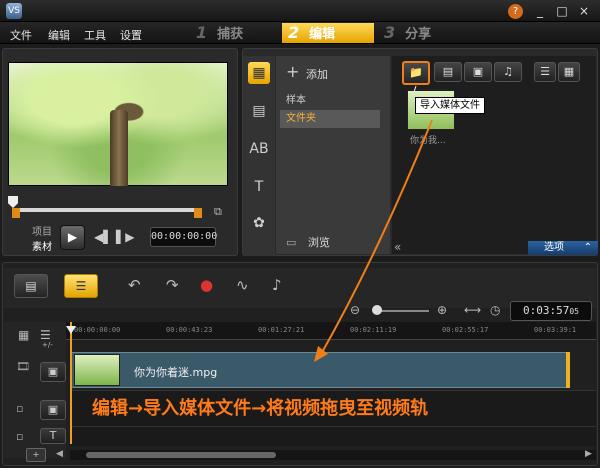 The height and width of the screenshot is (468, 600). Describe the element at coordinates (331, 331) in the screenshot. I see `timeline-ruler` at that location.